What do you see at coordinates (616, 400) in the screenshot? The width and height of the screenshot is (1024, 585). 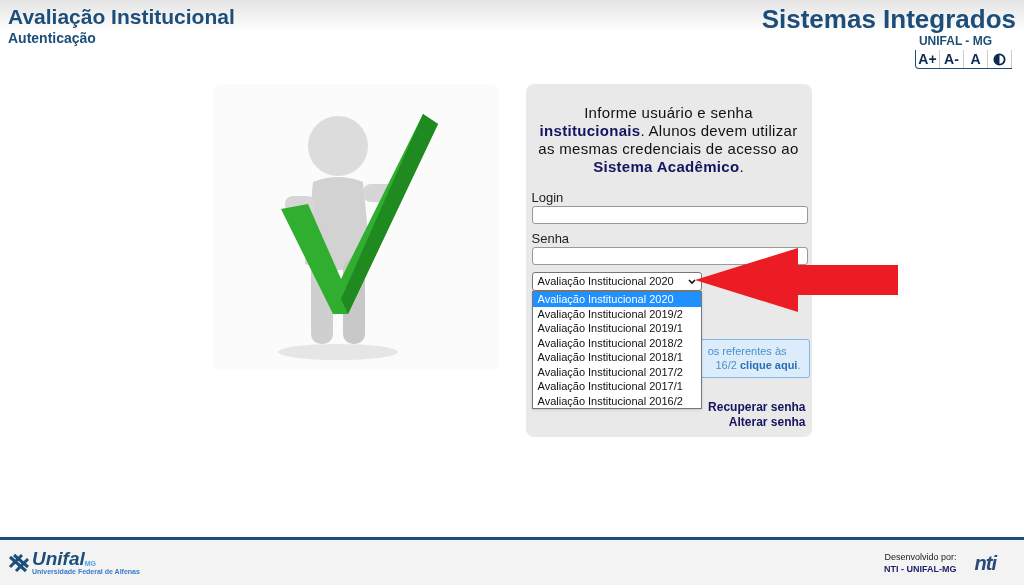 I see `dropdown-option: Avaliação Institucional 2016/2` at bounding box center [616, 400].